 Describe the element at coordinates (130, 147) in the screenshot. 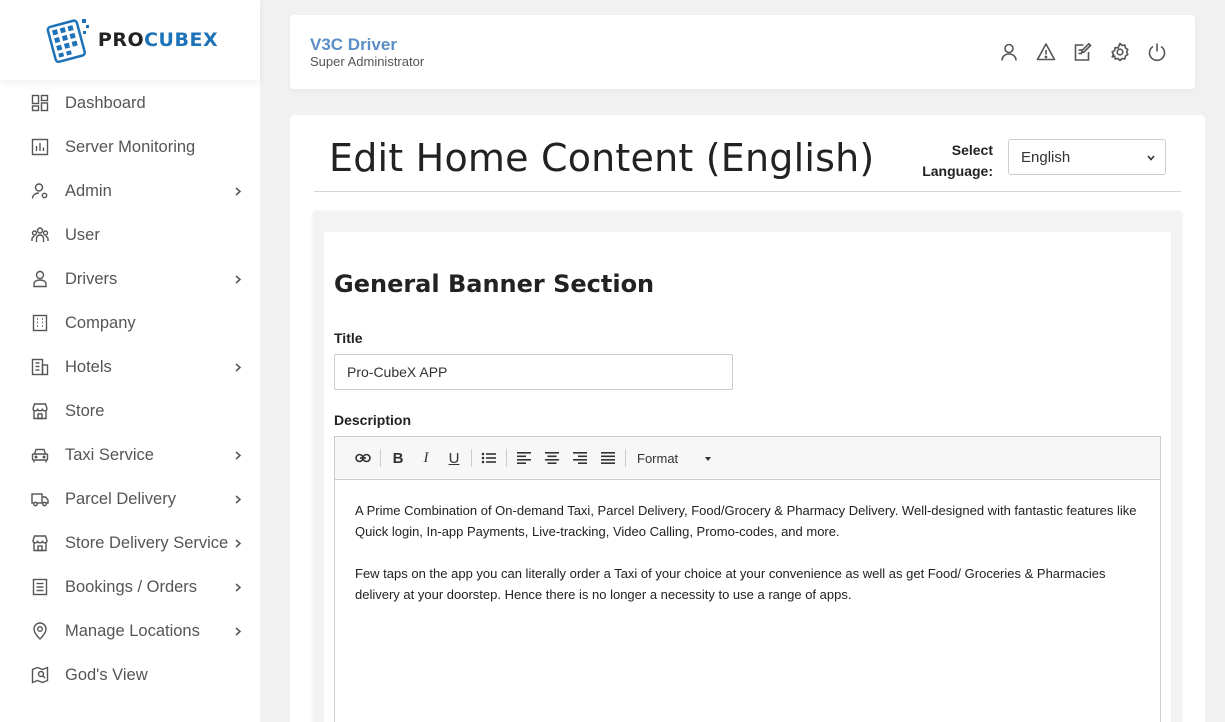

I see `sidebar-item-server-monitoring: Server Monitoring` at that location.